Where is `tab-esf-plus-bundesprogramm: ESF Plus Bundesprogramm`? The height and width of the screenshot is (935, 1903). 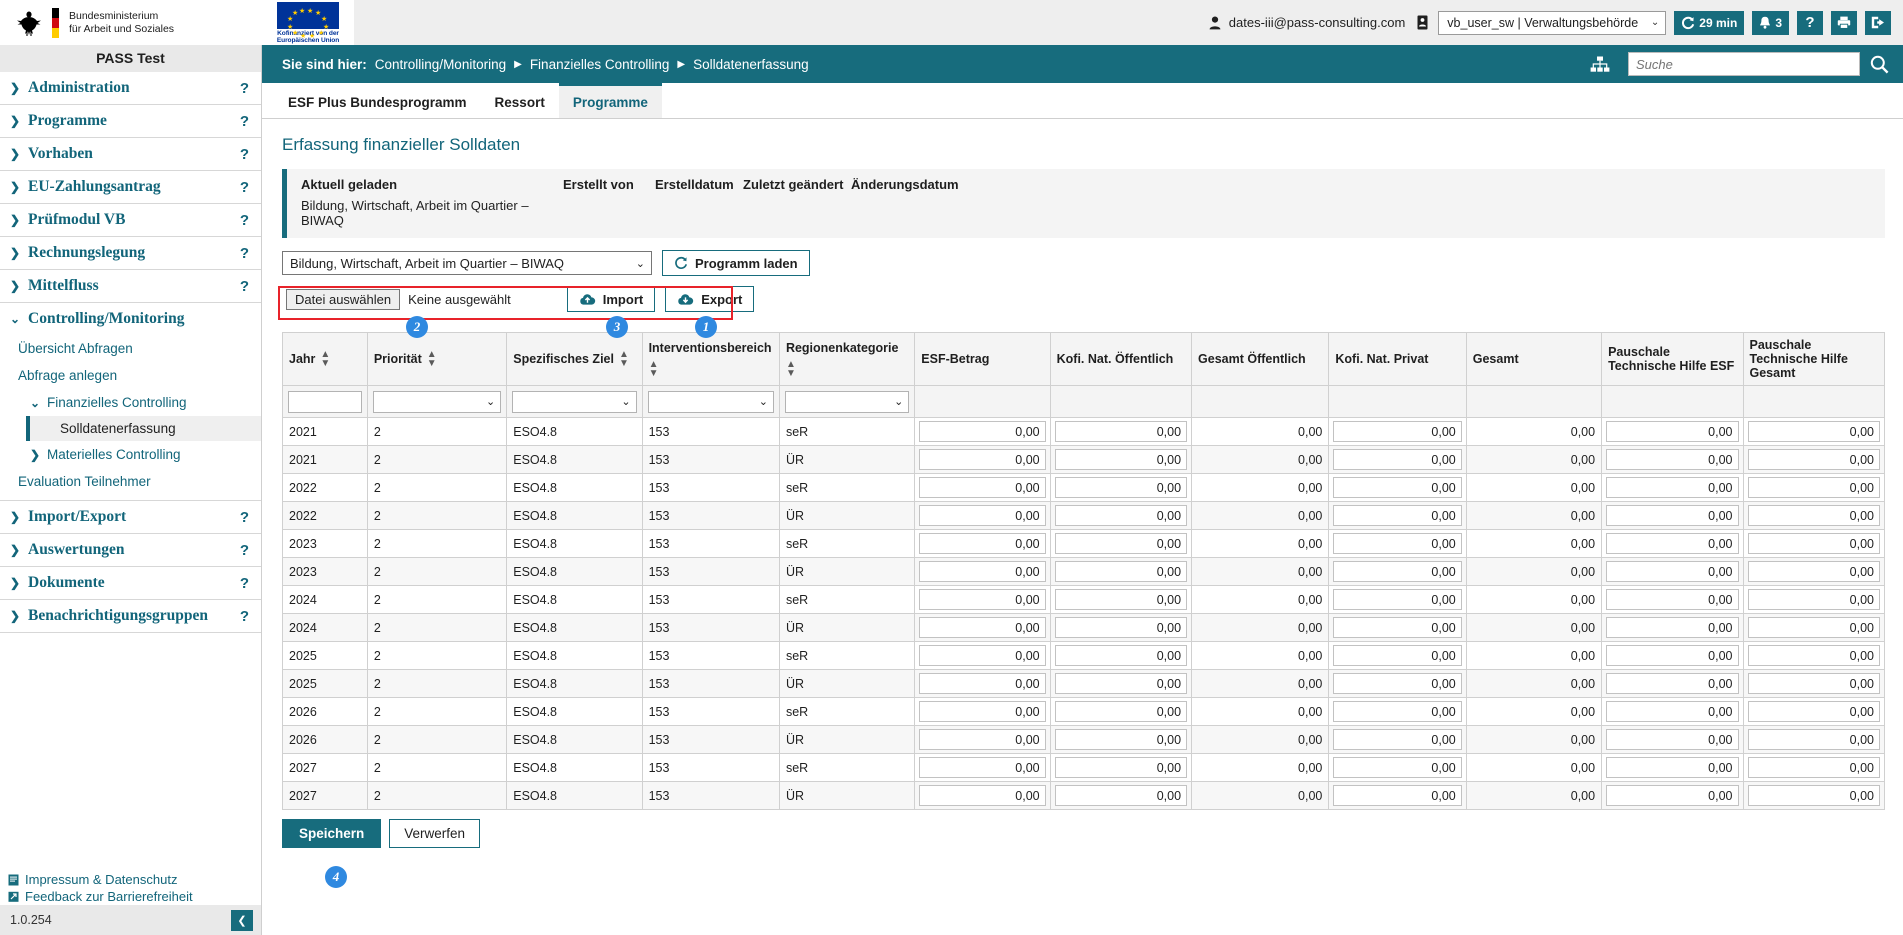
tab-esf-plus-bundesprogramm: ESF Plus Bundesprogramm is located at coordinates (377, 100).